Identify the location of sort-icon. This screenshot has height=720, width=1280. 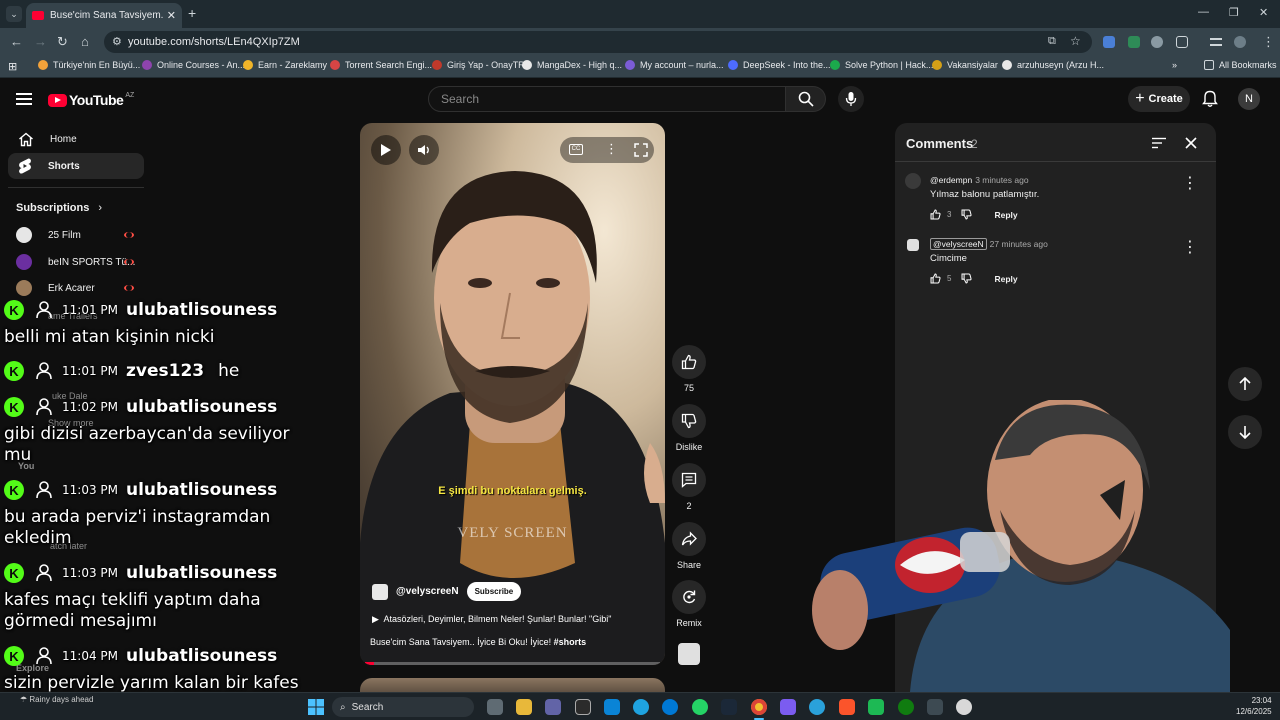
(1159, 143).